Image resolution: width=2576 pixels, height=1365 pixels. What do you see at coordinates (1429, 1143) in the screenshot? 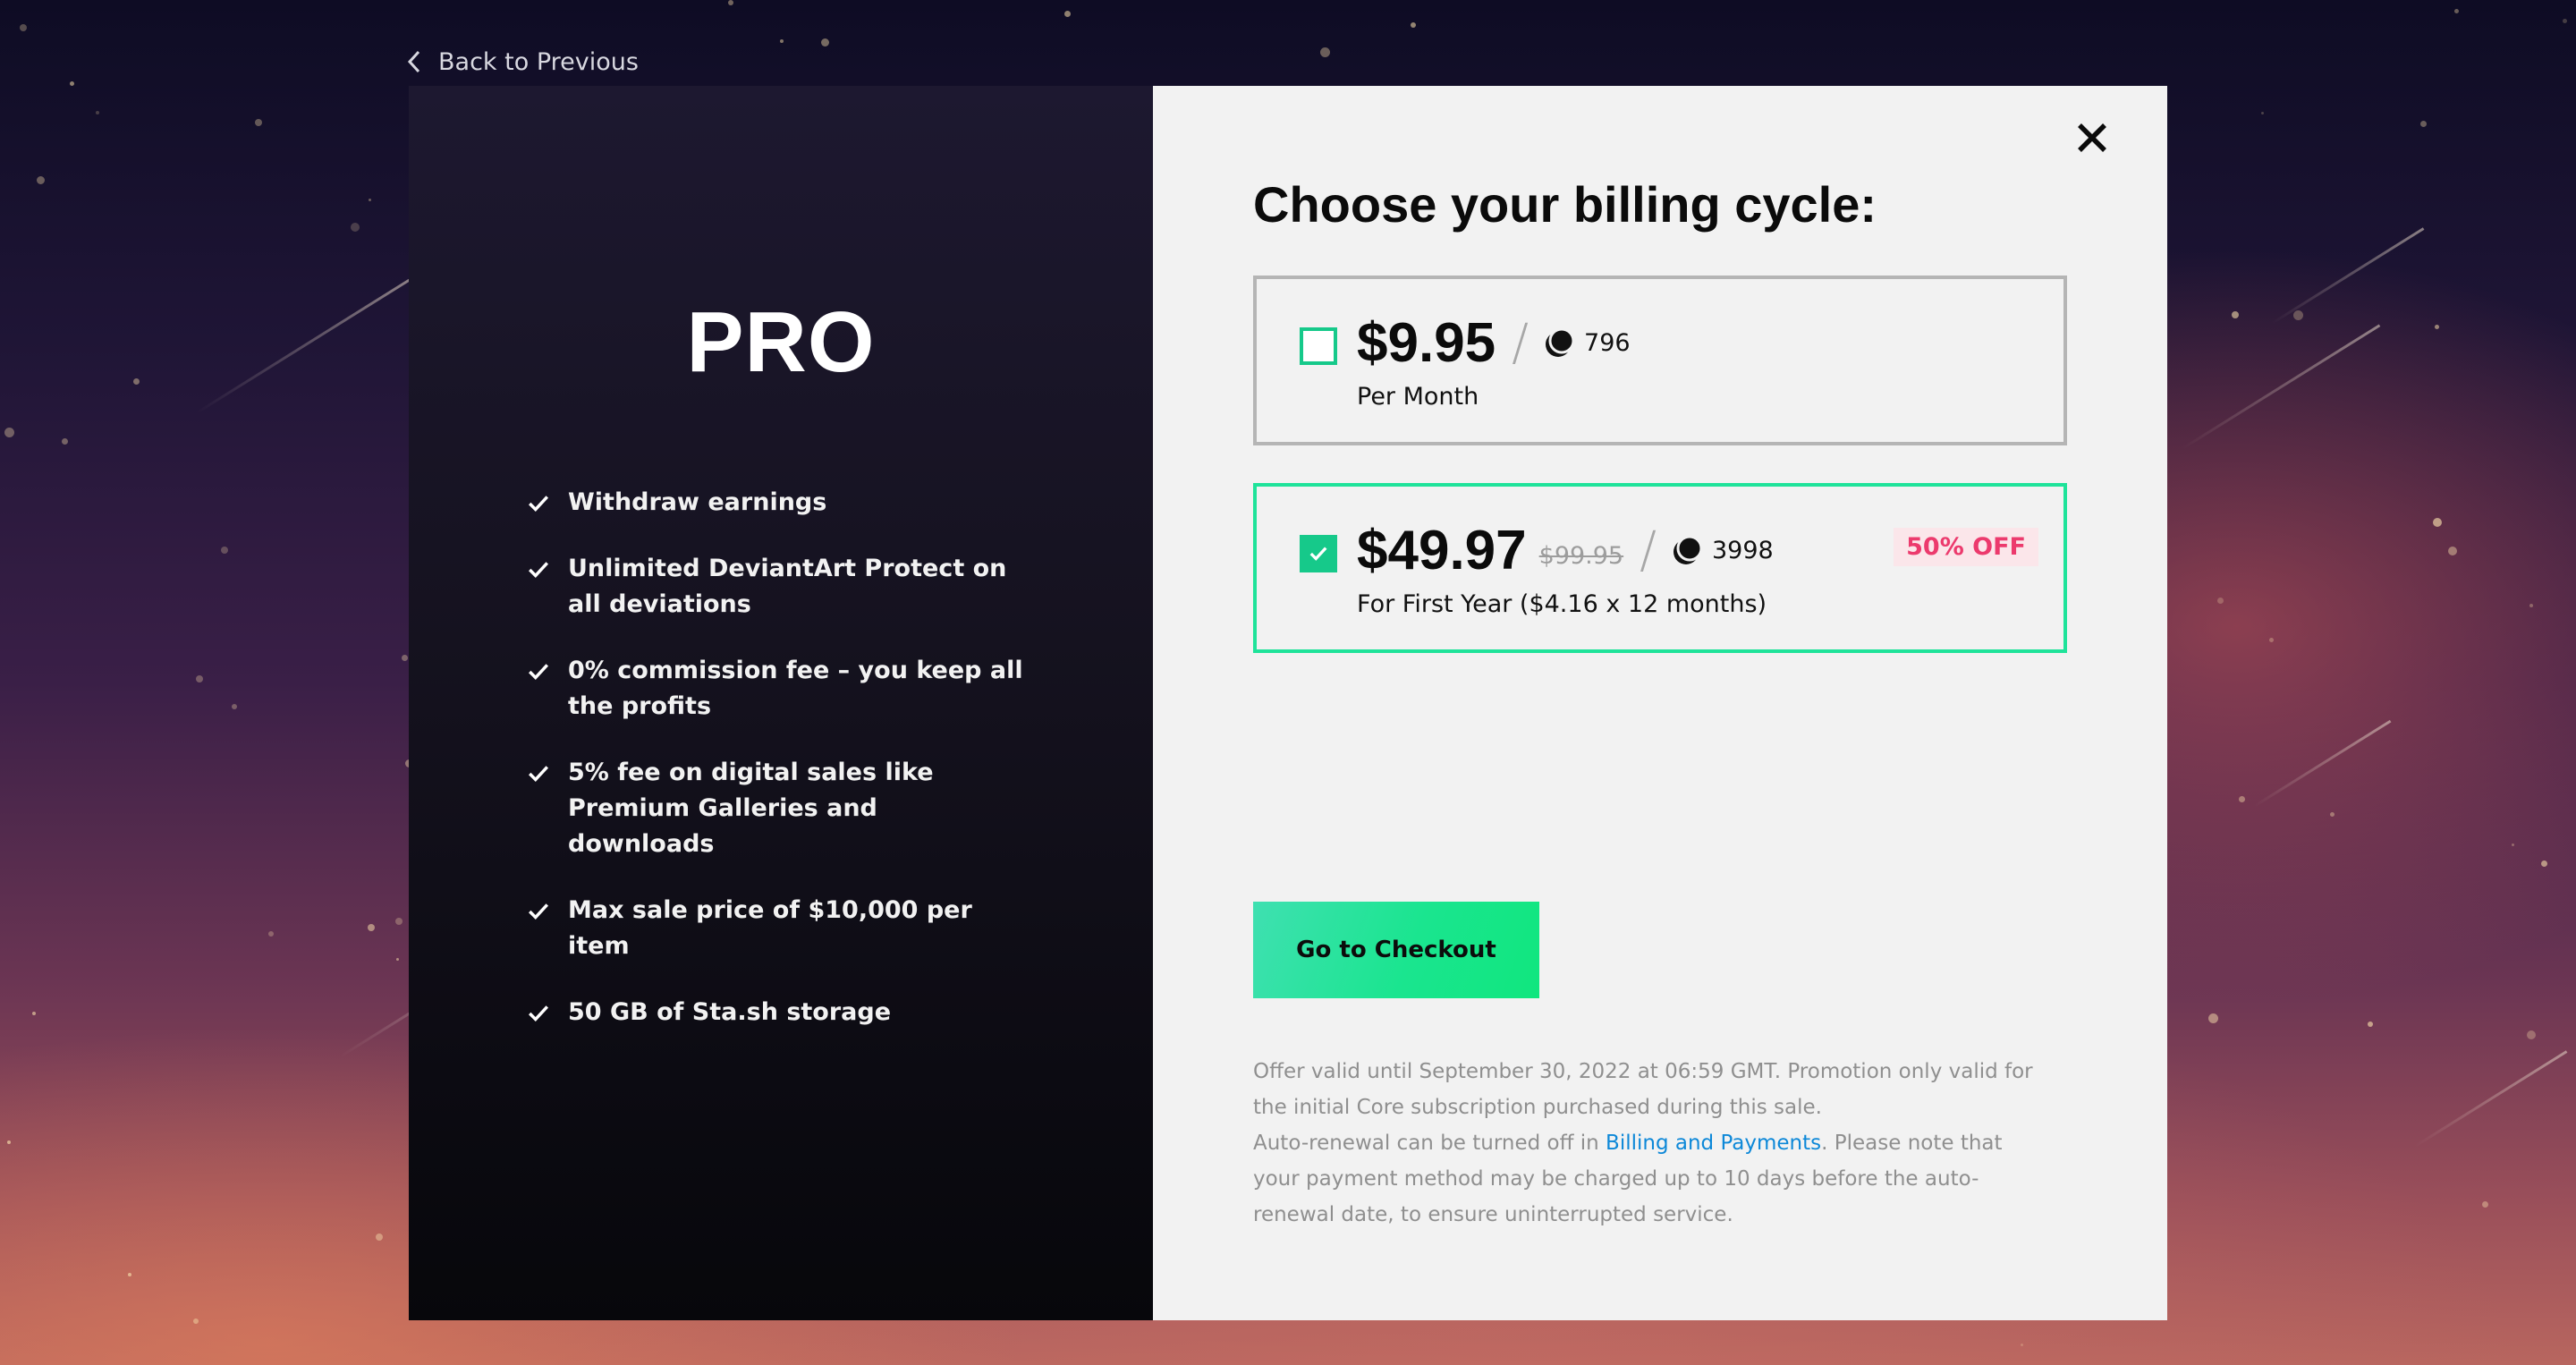
I see `auto-renewal-prefix: Auto-renewal can be turned off in` at bounding box center [1429, 1143].